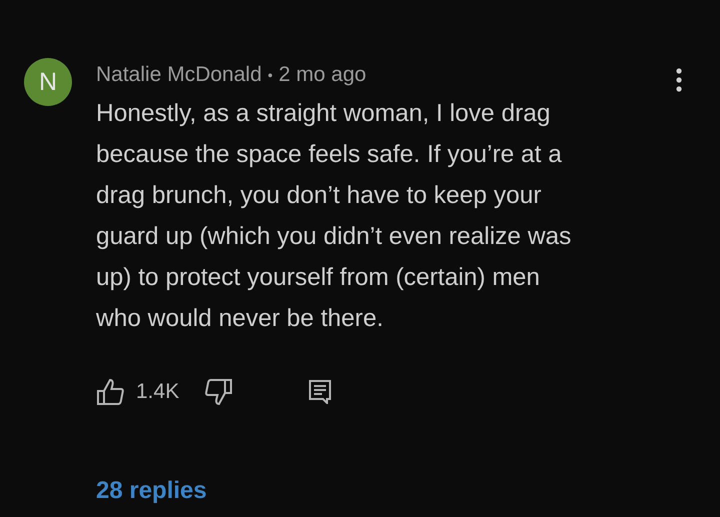  I want to click on thumbs-up-icon, so click(110, 392).